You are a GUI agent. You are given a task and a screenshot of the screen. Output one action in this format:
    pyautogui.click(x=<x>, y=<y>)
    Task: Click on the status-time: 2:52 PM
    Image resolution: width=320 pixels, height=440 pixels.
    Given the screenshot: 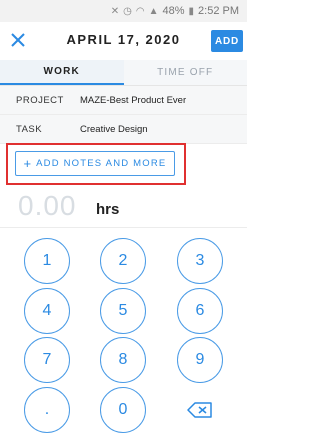 What is the action you would take?
    pyautogui.click(x=218, y=11)
    